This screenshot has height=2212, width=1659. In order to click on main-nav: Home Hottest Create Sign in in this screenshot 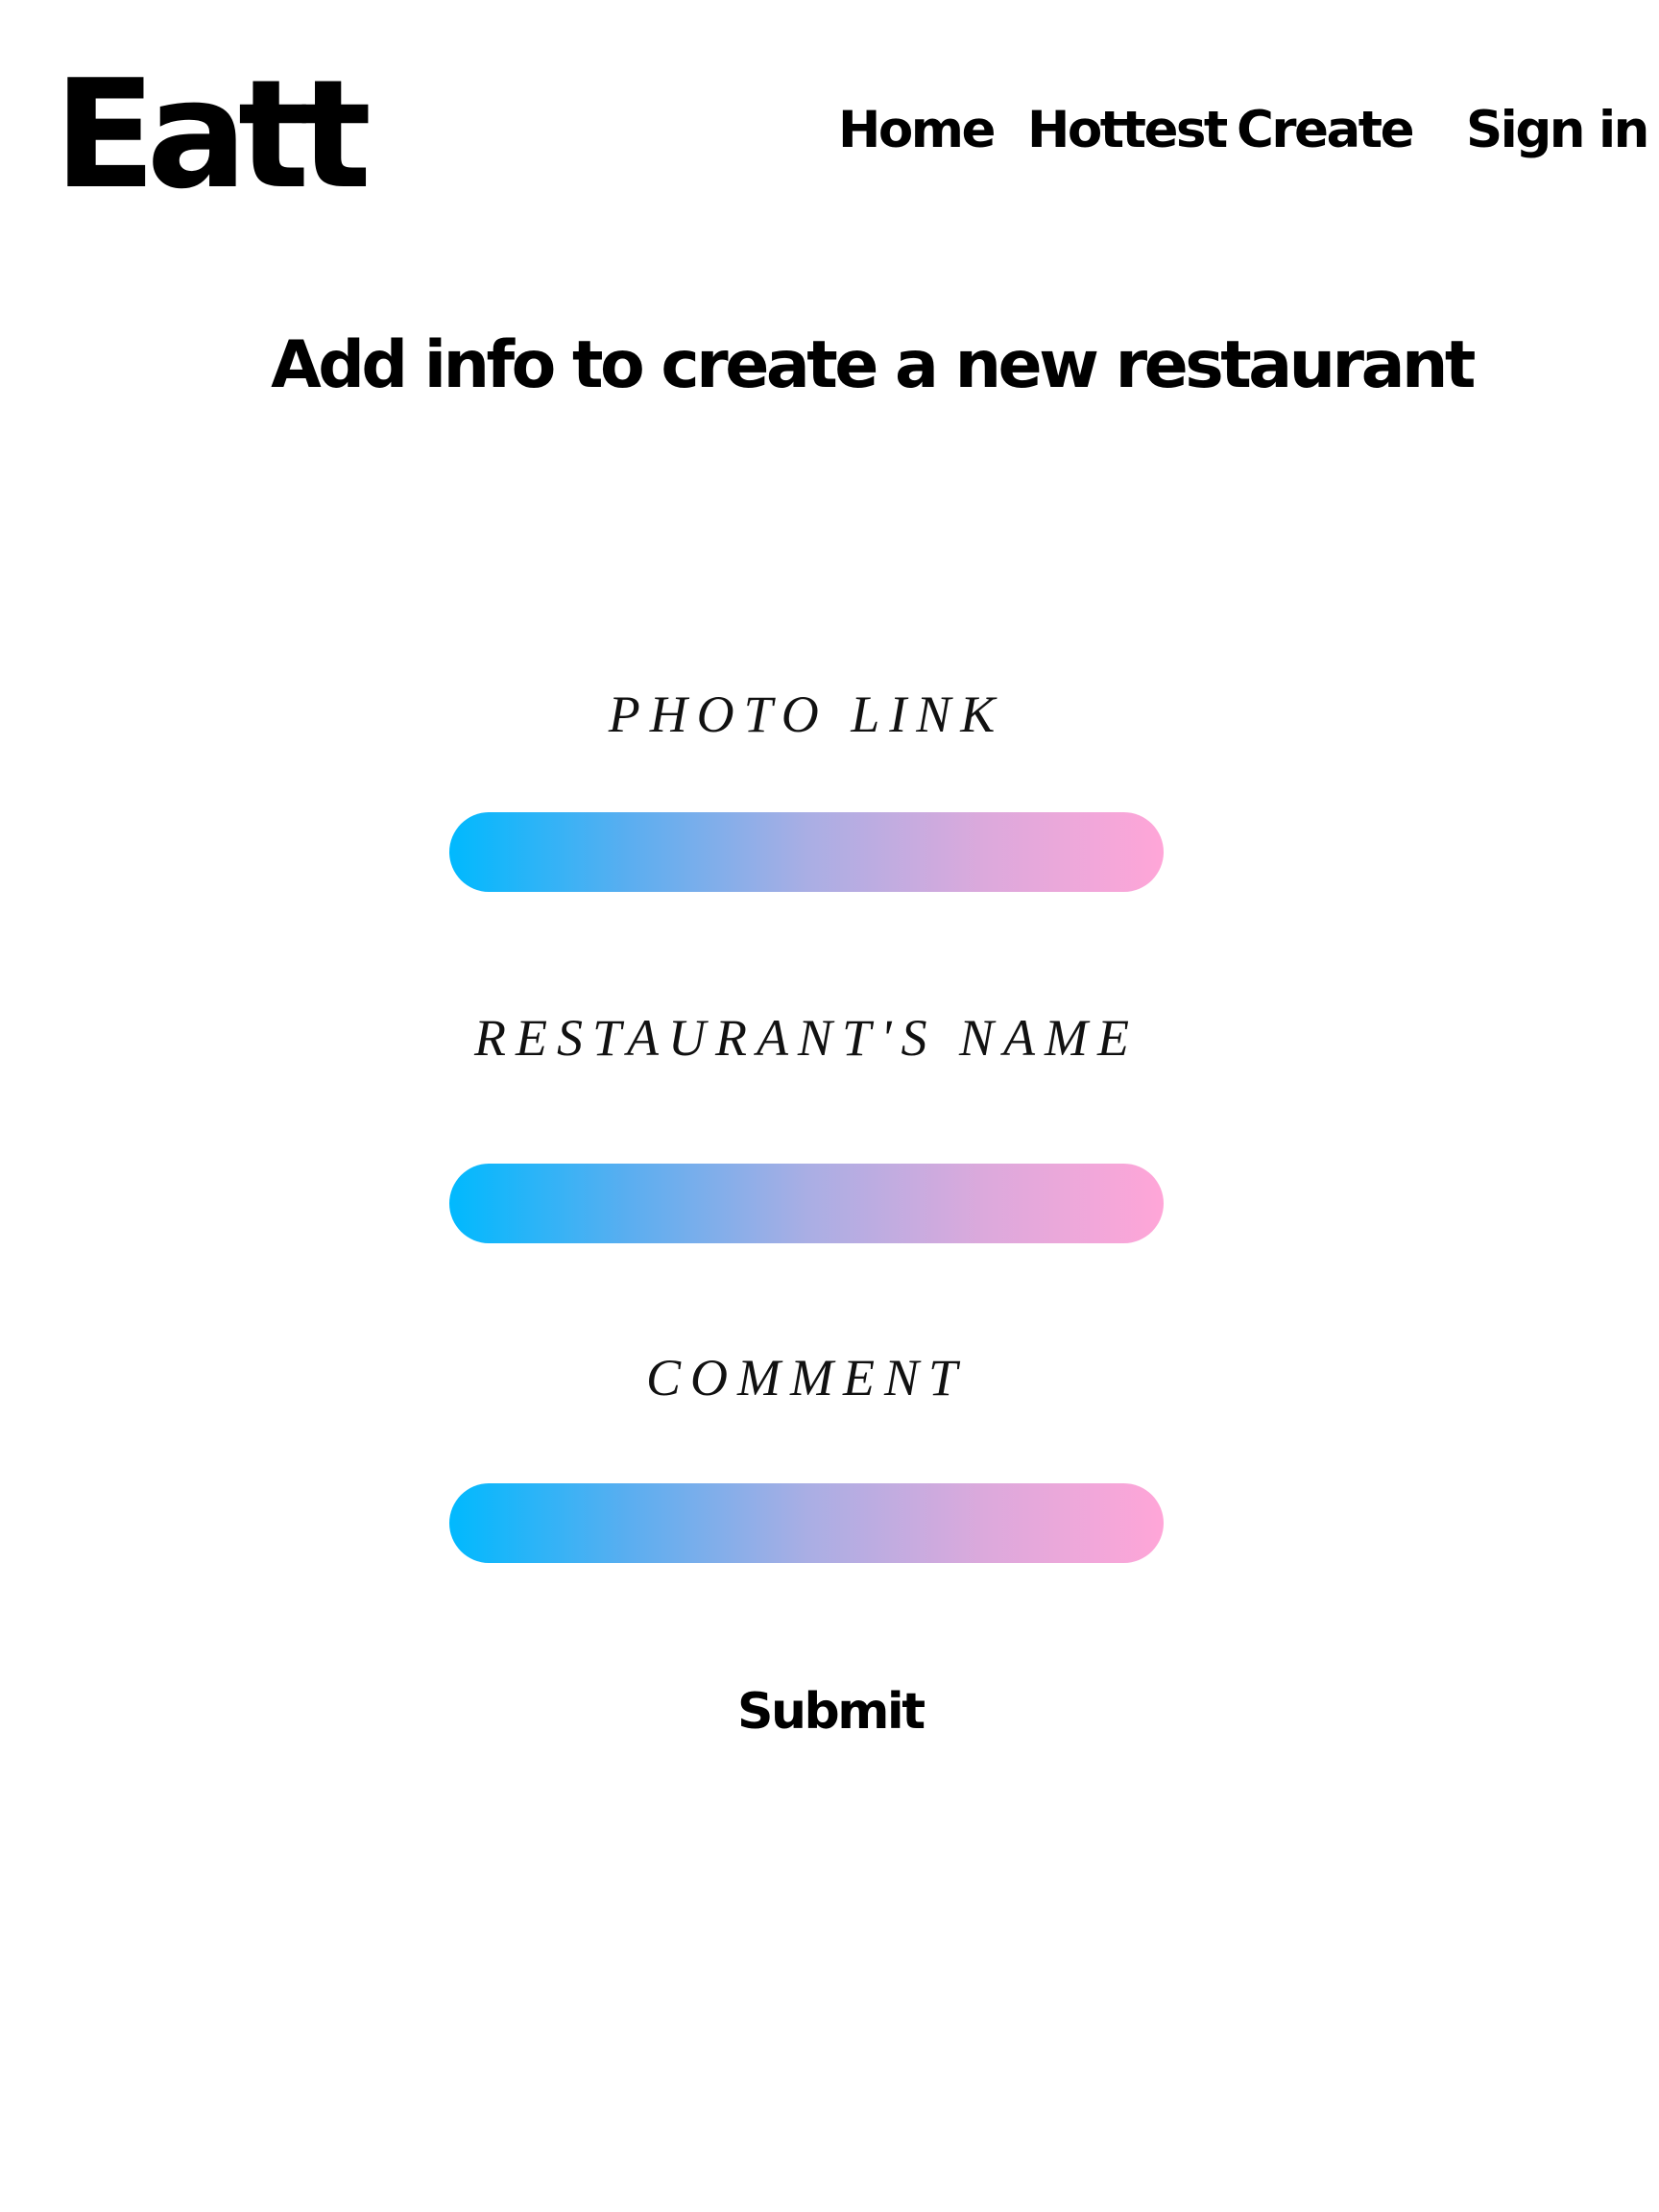, I will do `click(829, 130)`.